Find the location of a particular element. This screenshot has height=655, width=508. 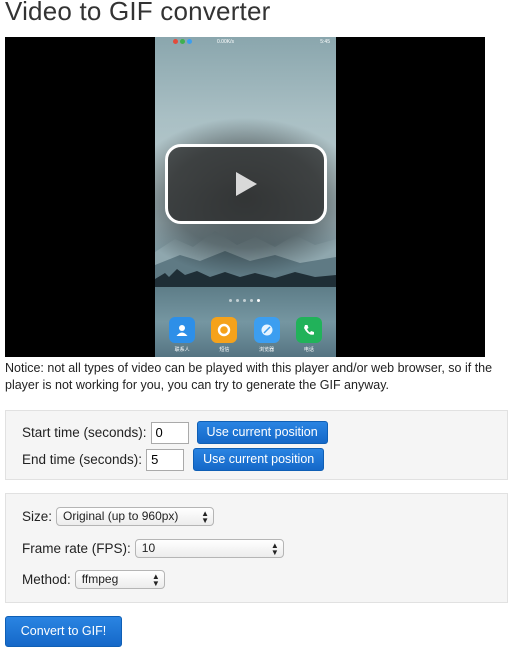

end-time-label: End time (seconds): is located at coordinates (82, 459).